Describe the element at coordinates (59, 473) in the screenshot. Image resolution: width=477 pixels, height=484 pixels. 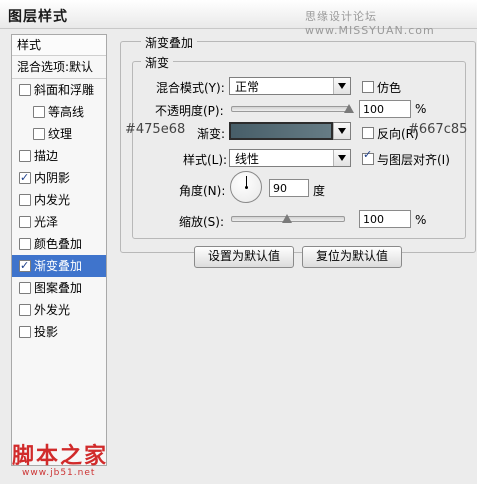
I see `site-url: www.jb51.net` at that location.